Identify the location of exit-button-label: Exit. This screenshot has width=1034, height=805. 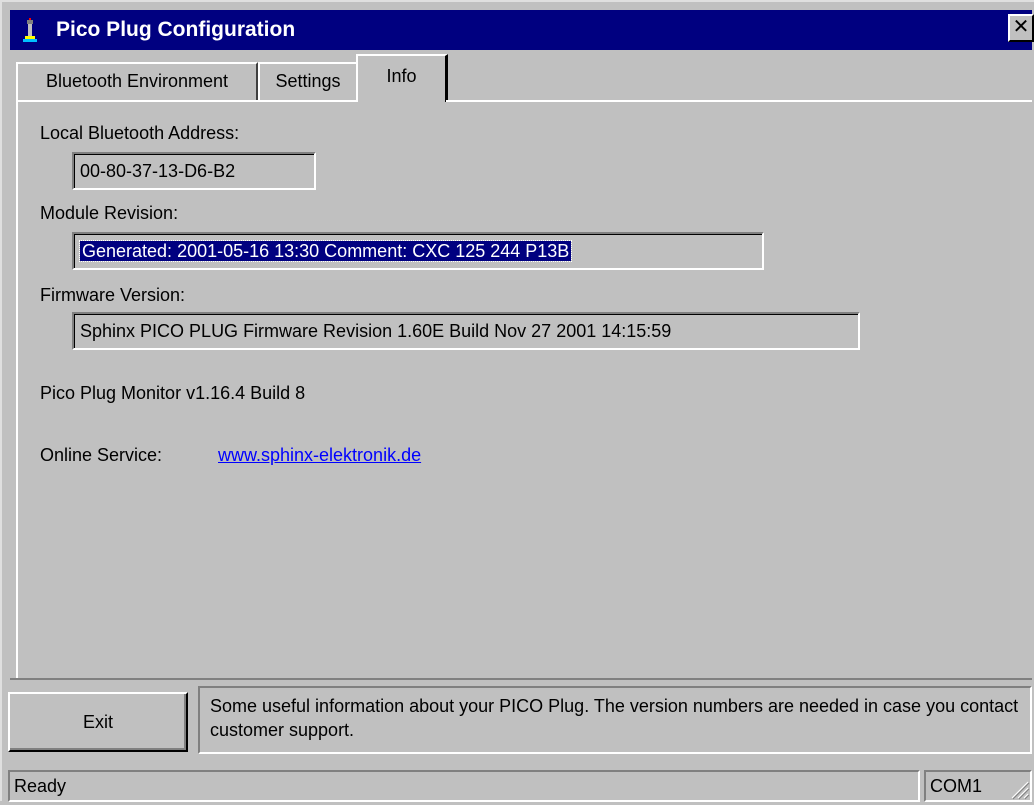
(97, 722).